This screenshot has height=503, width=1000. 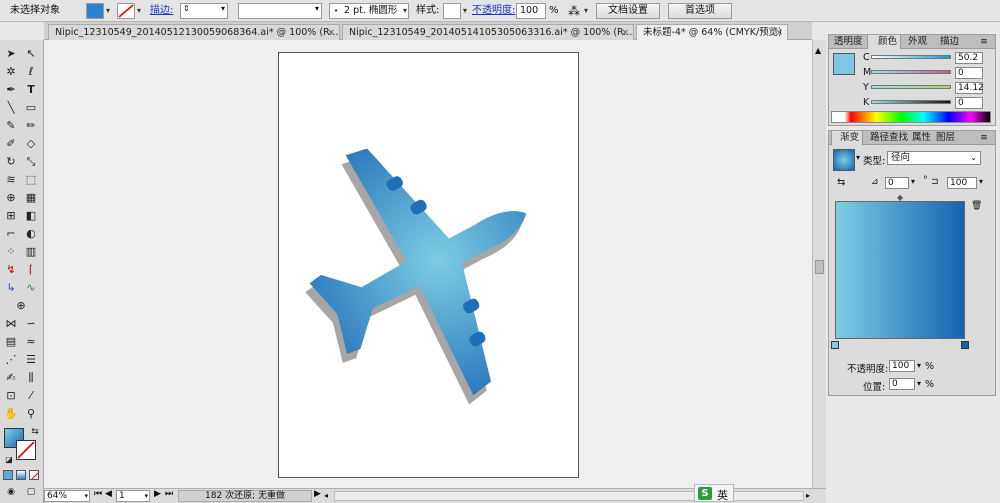 What do you see at coordinates (31, 270) in the screenshot?
I see `reshape-red-tool-icon: ⌈` at bounding box center [31, 270].